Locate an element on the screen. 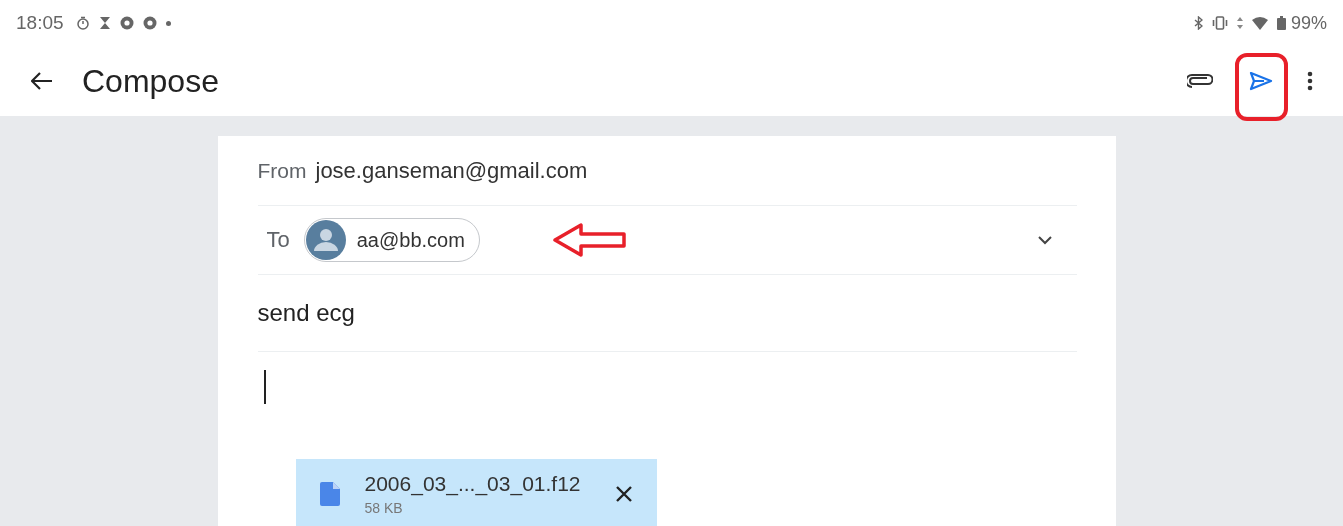  screen-title: Compose is located at coordinates (150, 81).